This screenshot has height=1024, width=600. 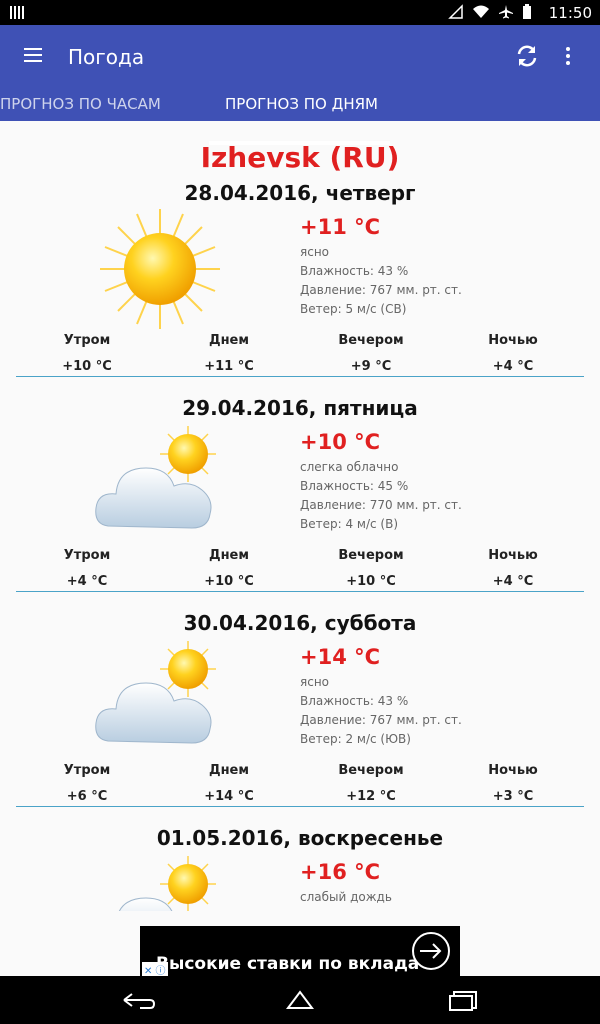 What do you see at coordinates (229, 366) in the screenshot?
I see `period-day-value: +11 °C` at bounding box center [229, 366].